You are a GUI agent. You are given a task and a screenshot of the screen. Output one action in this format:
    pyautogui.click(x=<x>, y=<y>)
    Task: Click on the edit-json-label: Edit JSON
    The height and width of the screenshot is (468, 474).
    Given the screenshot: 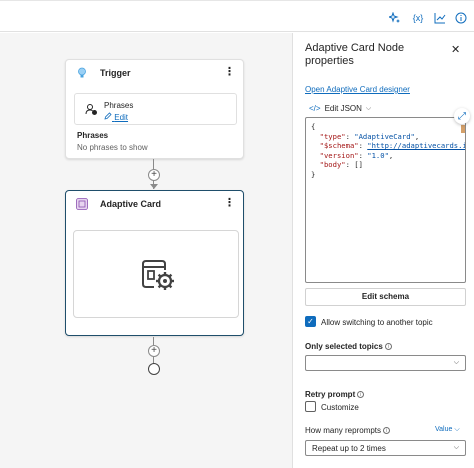 What is the action you would take?
    pyautogui.click(x=343, y=108)
    